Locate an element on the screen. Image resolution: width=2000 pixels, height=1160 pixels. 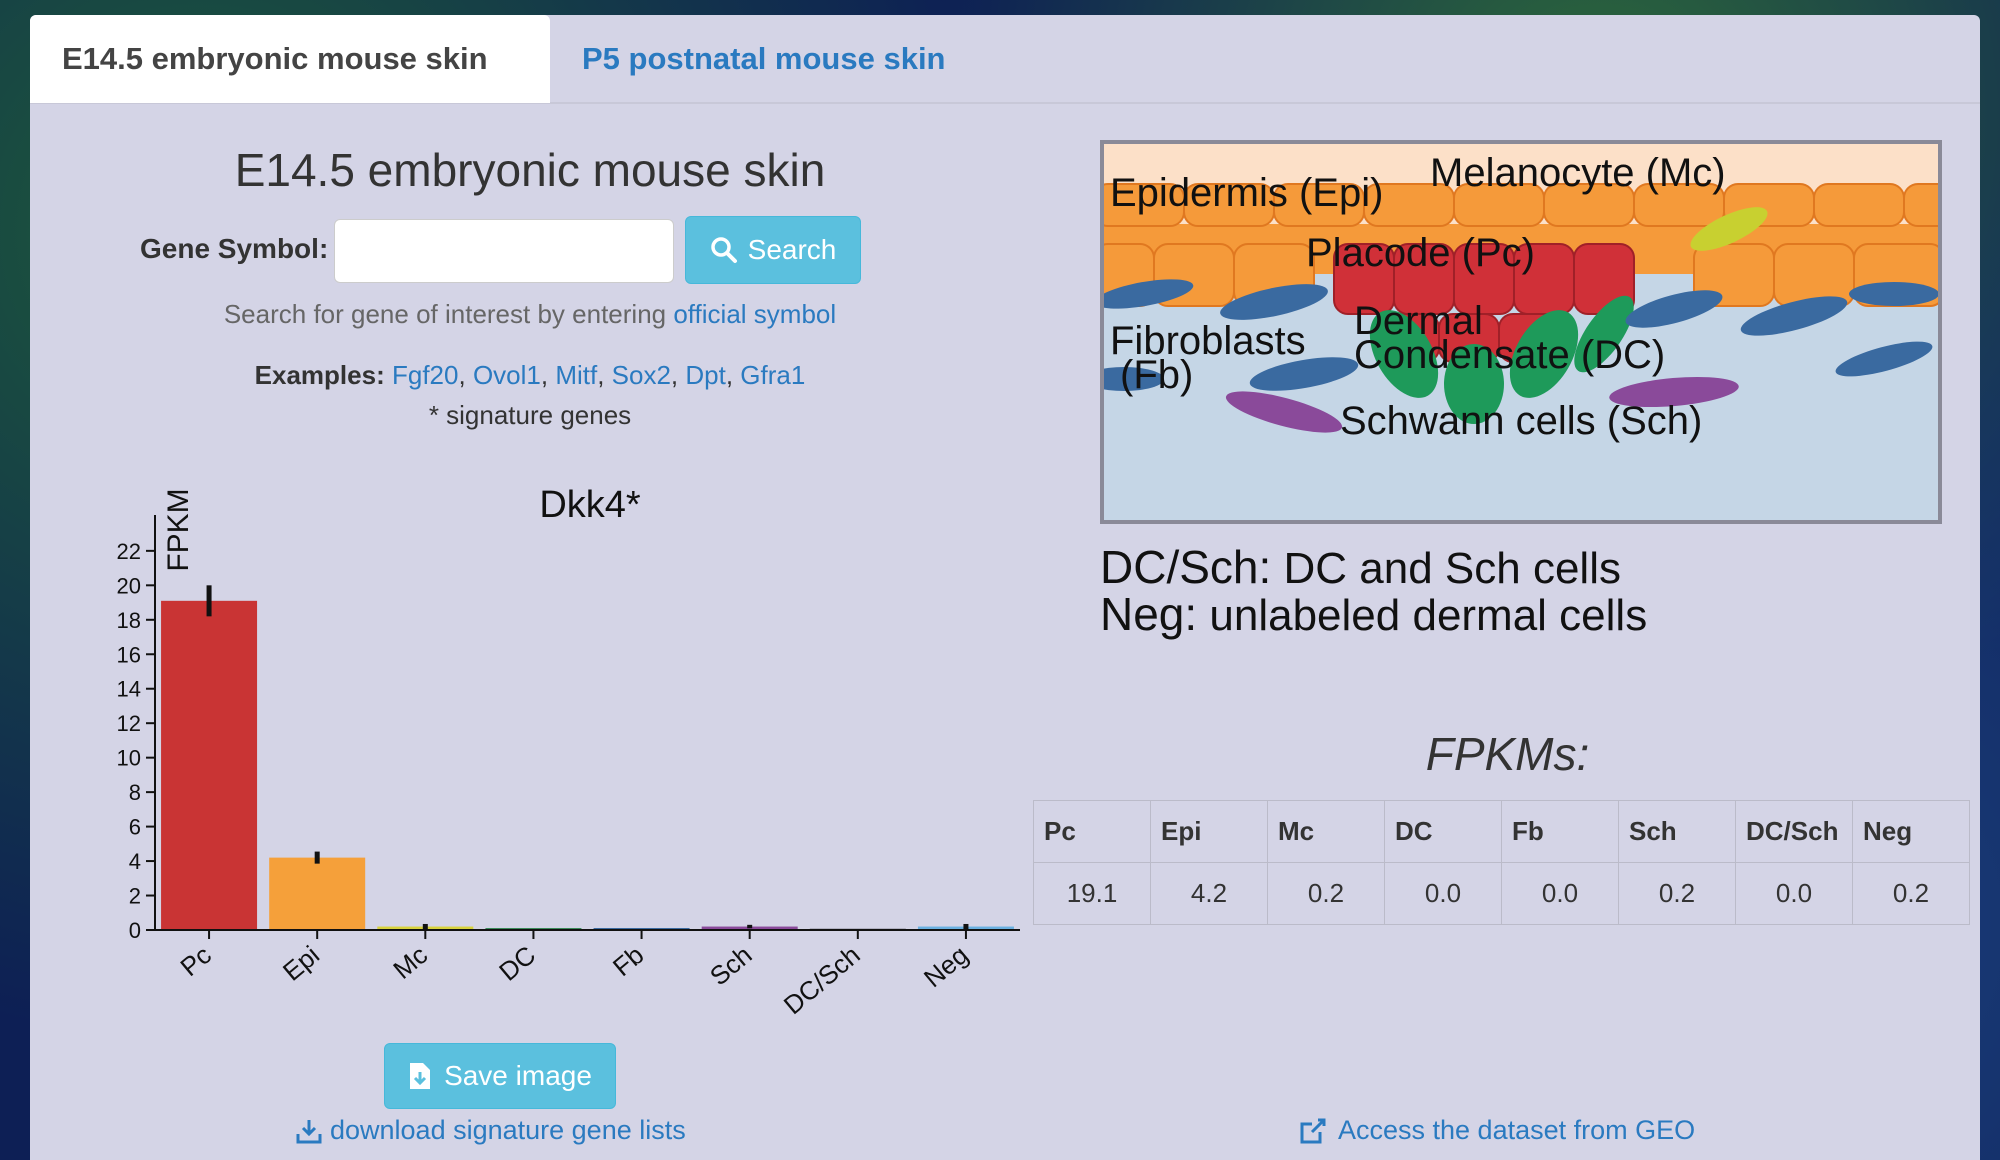
y-tick-label: 10 is located at coordinates (129, 758).